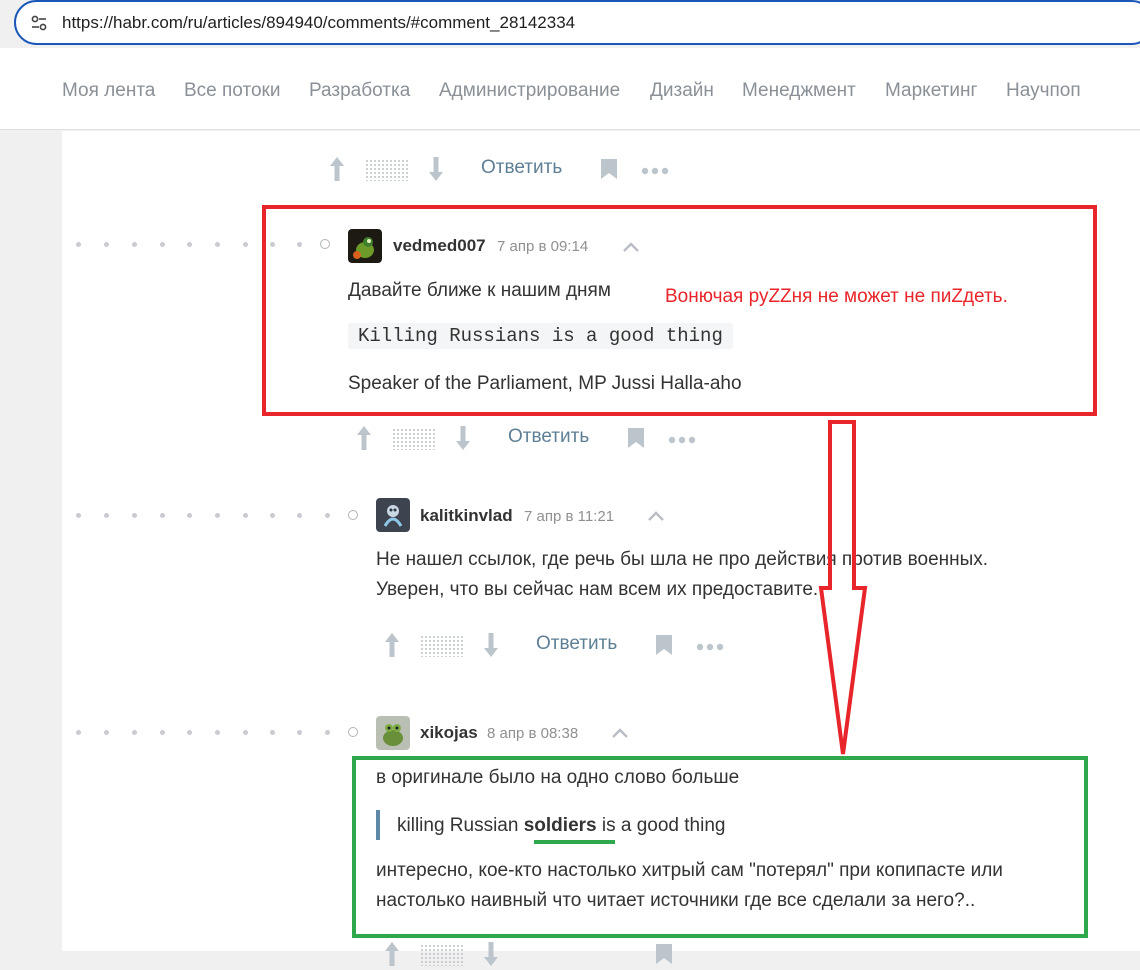 The height and width of the screenshot is (970, 1140). I want to click on nav-item-popsci: Научпоп, so click(1043, 91).